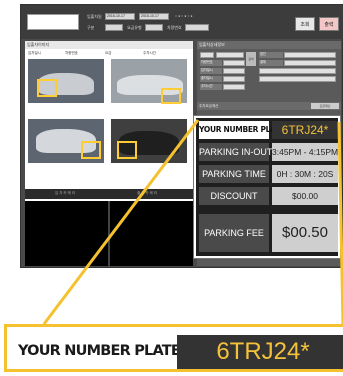 Image resolution: width=343 pixels, height=376 pixels. I want to click on camera-label-exit: 출 차 카 메 라, so click(147, 193).